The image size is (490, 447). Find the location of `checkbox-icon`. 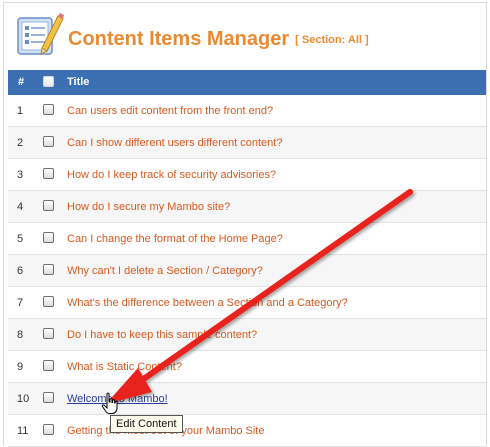

checkbox-icon is located at coordinates (48, 81).